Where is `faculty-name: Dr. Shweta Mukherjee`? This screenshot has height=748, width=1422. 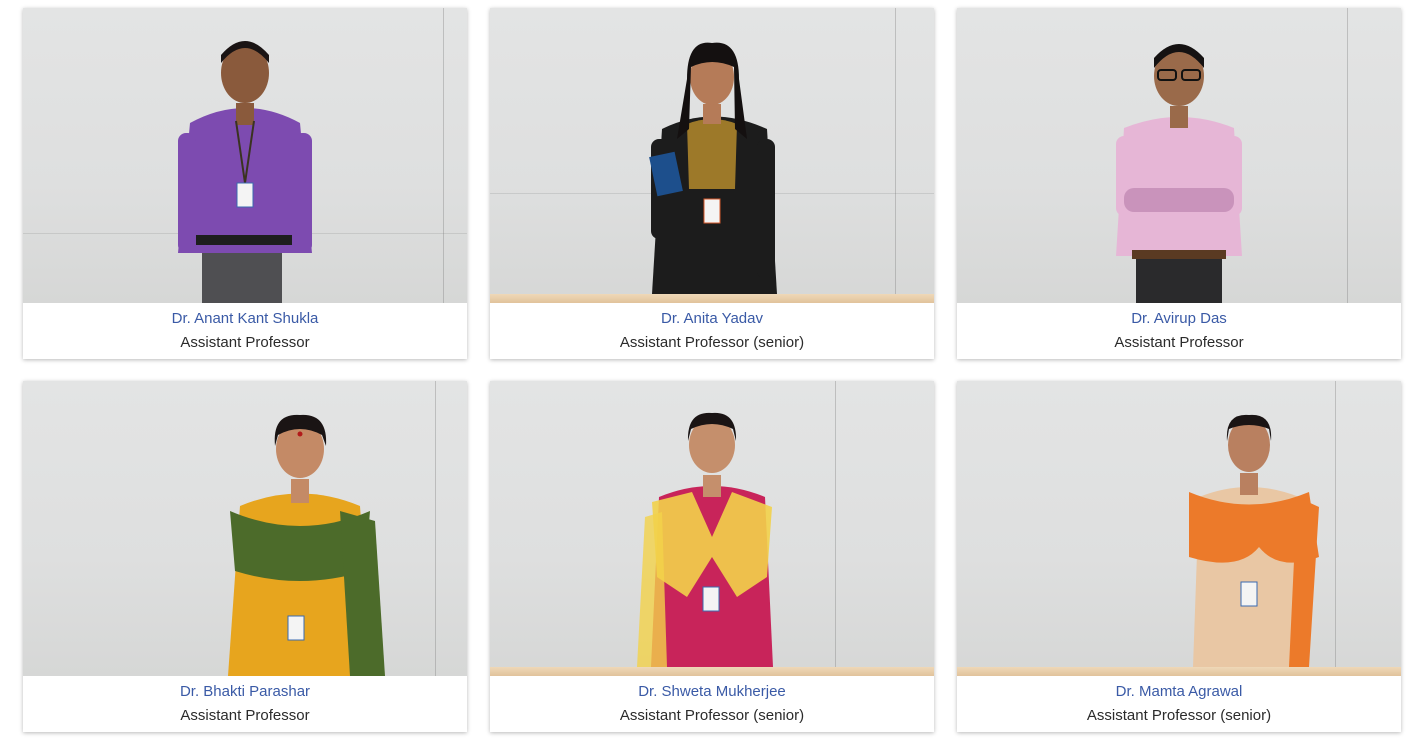 faculty-name: Dr. Shweta Mukherjee is located at coordinates (712, 692).